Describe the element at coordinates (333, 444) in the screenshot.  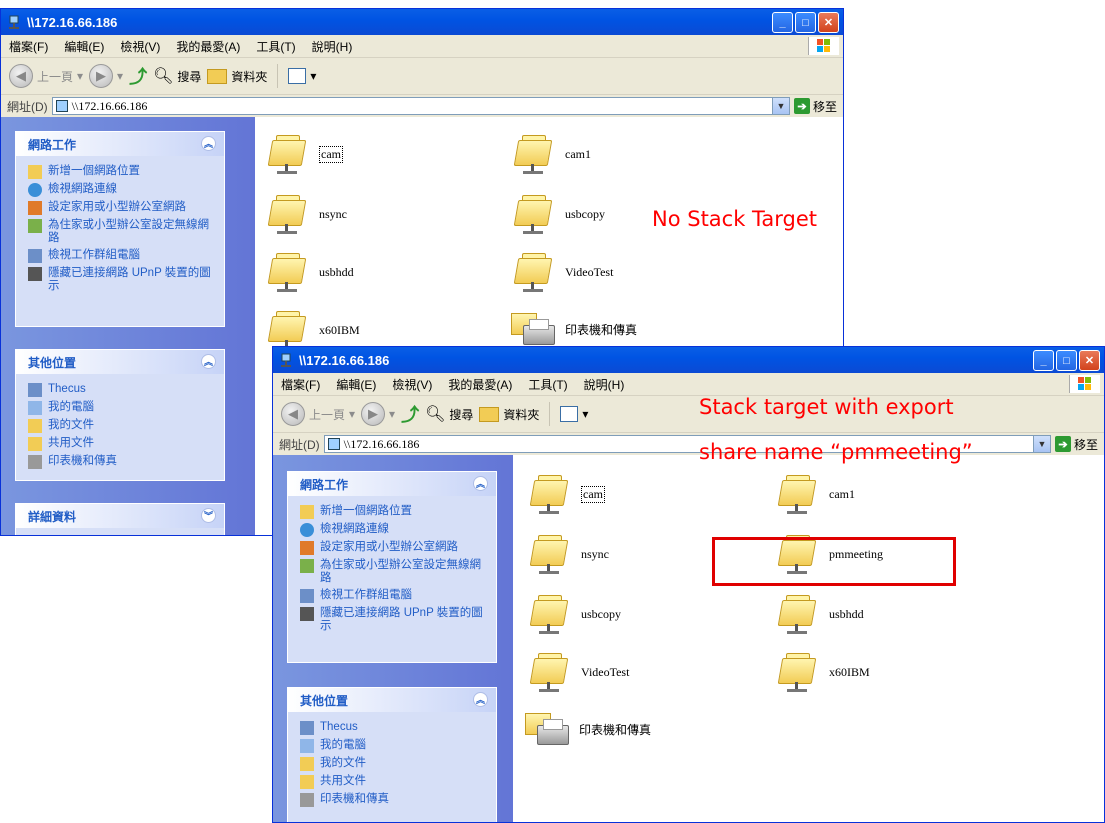
I see `network-share-icon` at that location.